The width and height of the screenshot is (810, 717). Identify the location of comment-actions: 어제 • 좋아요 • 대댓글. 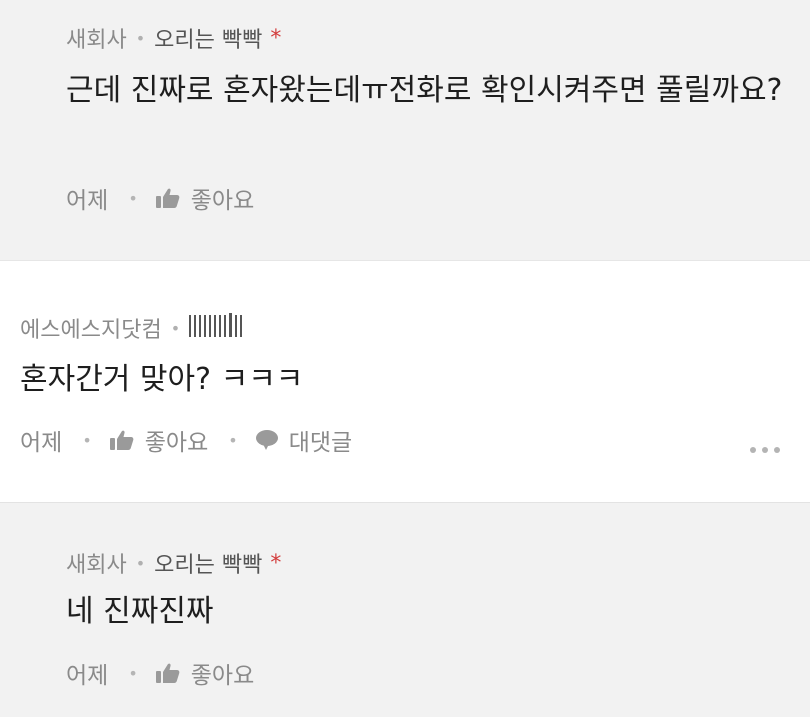
(186, 440).